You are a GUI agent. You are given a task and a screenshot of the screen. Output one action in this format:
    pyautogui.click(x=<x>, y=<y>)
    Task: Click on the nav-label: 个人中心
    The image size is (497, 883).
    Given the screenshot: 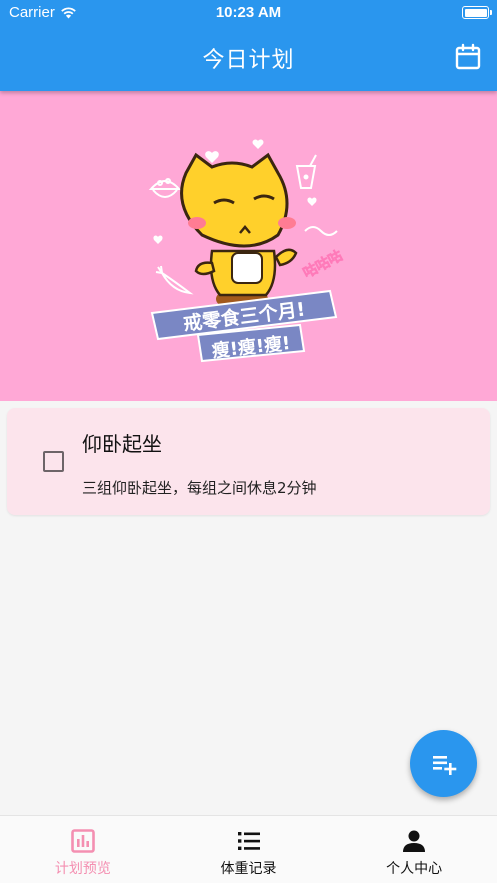 What is the action you would take?
    pyautogui.click(x=414, y=869)
    